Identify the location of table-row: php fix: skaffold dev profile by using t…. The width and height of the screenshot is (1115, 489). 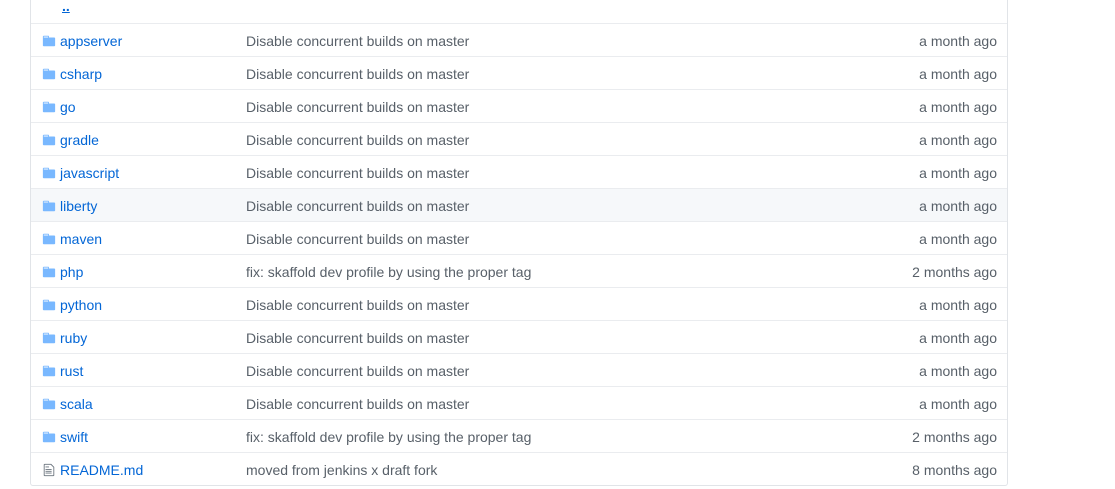
(519, 270).